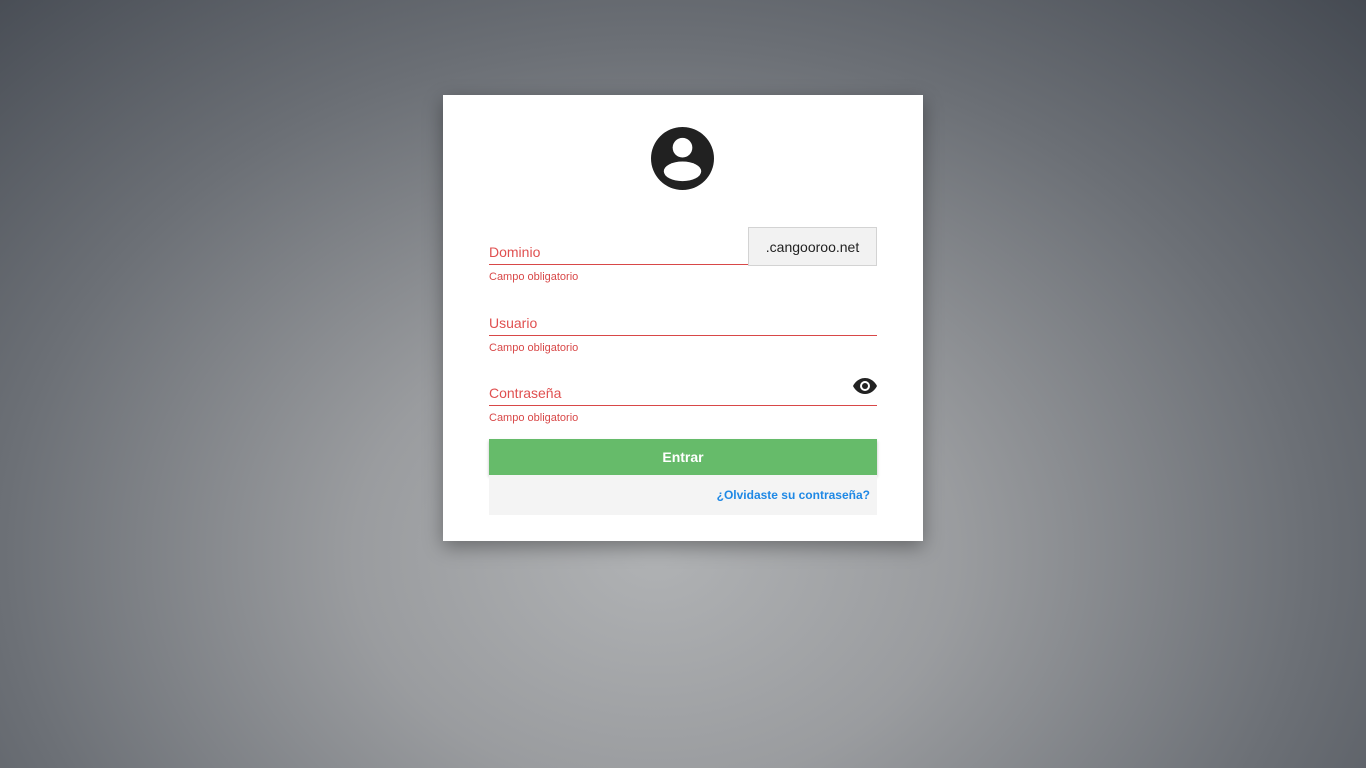 This screenshot has width=1366, height=768. Describe the element at coordinates (513, 323) in the screenshot. I see `username-label: Usuario` at that location.